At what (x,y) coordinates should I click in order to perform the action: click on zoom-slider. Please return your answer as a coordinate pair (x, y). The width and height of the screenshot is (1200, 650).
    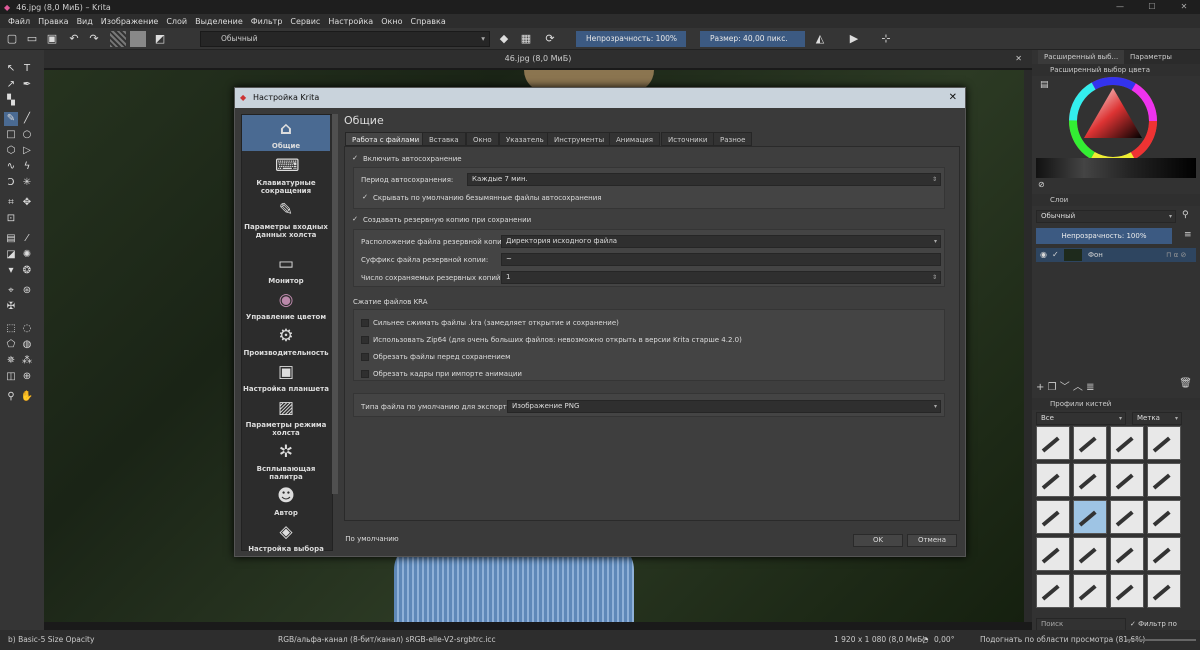
    Looking at the image, I should click on (1161, 640).